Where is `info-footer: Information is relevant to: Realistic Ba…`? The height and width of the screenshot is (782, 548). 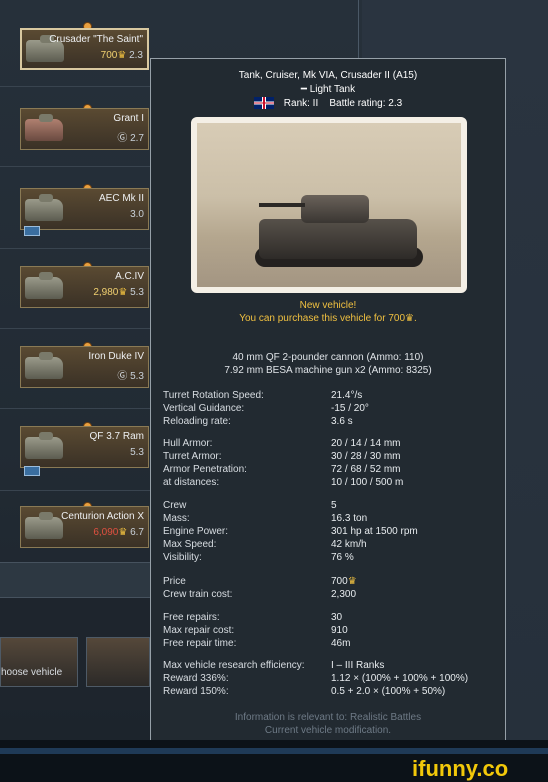
info-footer: Information is relevant to: Realistic Ba… is located at coordinates (328, 717).